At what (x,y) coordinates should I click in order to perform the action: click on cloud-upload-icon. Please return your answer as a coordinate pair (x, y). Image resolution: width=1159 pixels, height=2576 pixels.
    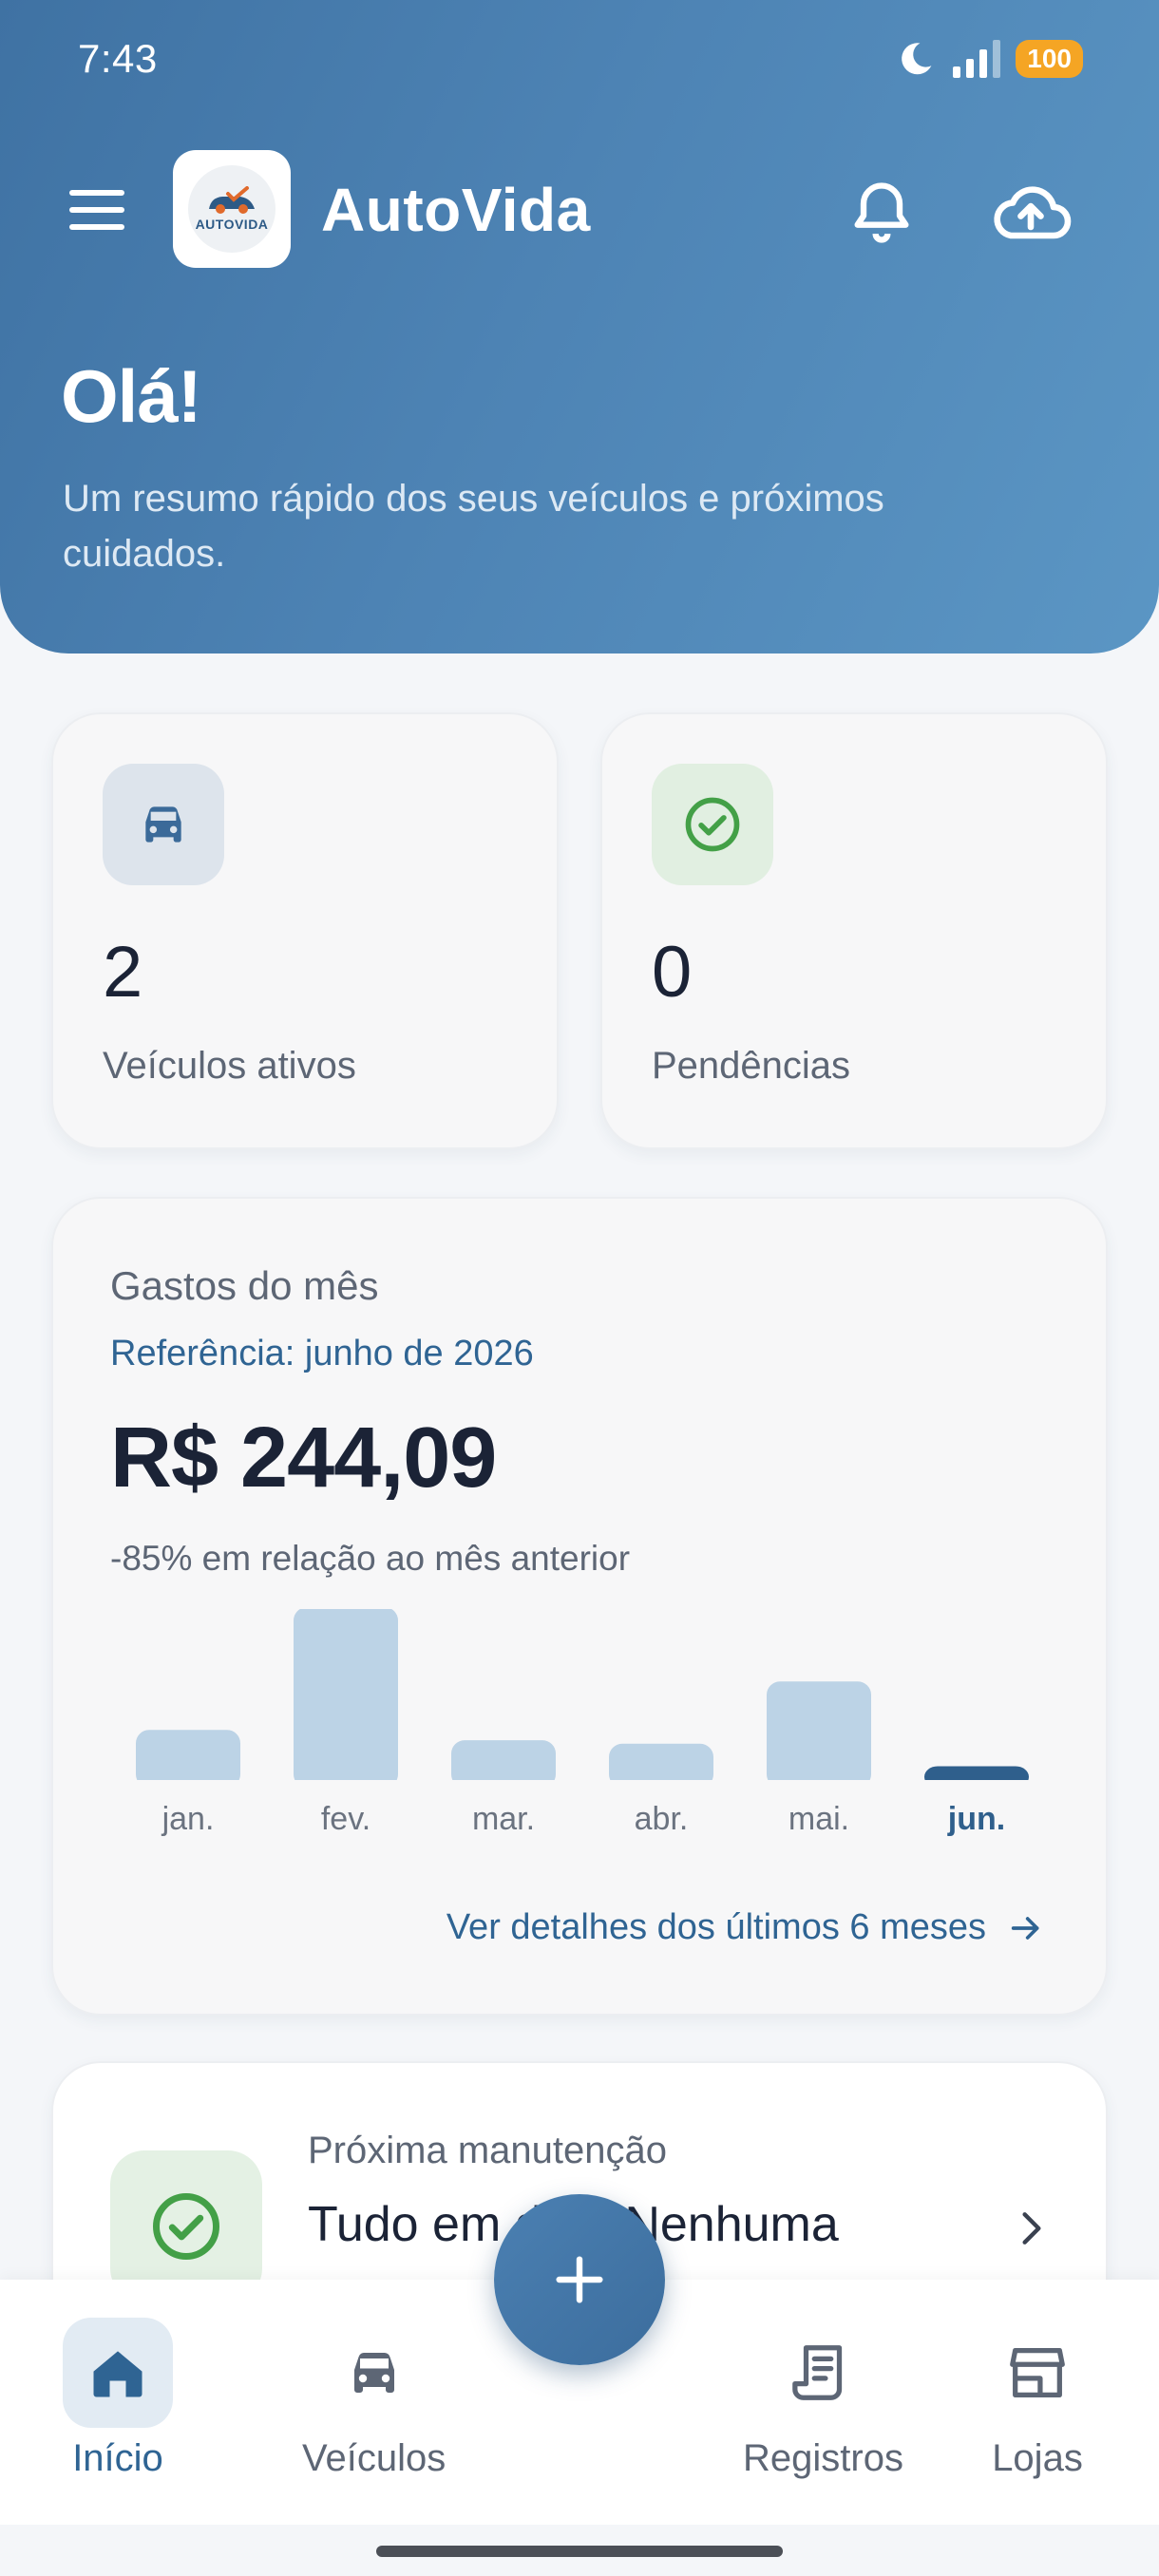
    Looking at the image, I should click on (1031, 213).